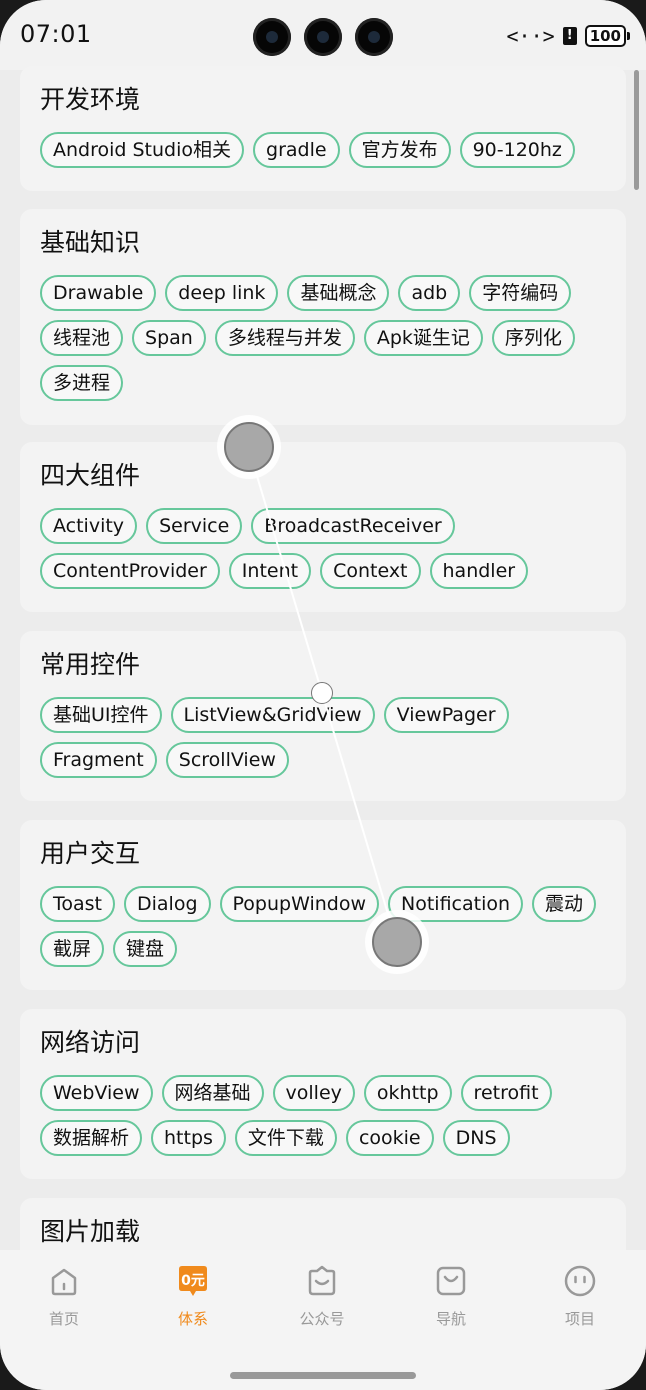 Image resolution: width=646 pixels, height=1390 pixels. What do you see at coordinates (313, 1093) in the screenshot?
I see `tag-chip: volley` at bounding box center [313, 1093].